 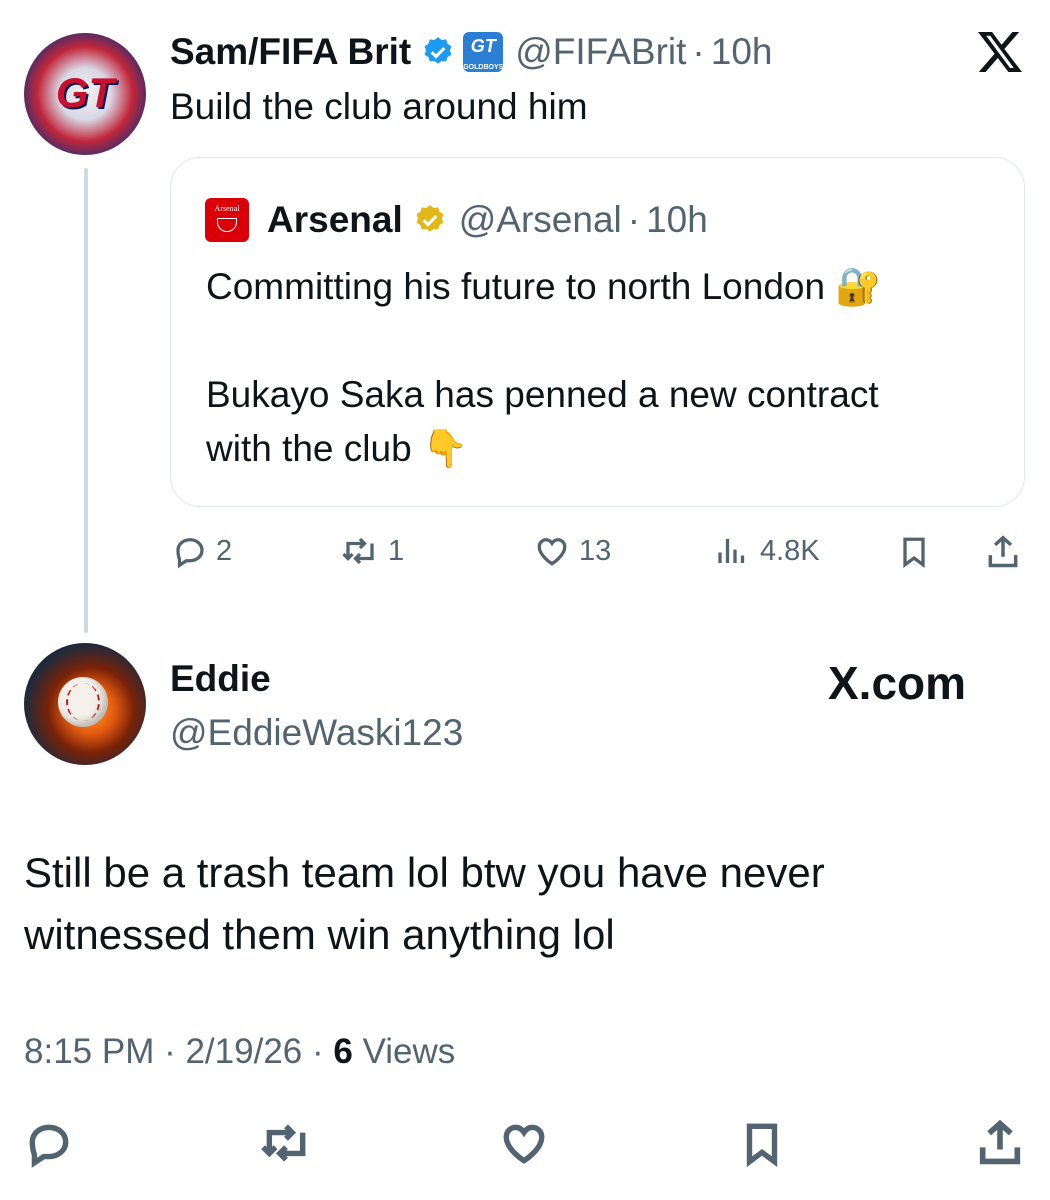 What do you see at coordinates (430, 220) in the screenshot?
I see `verified-gold-badge-icon` at bounding box center [430, 220].